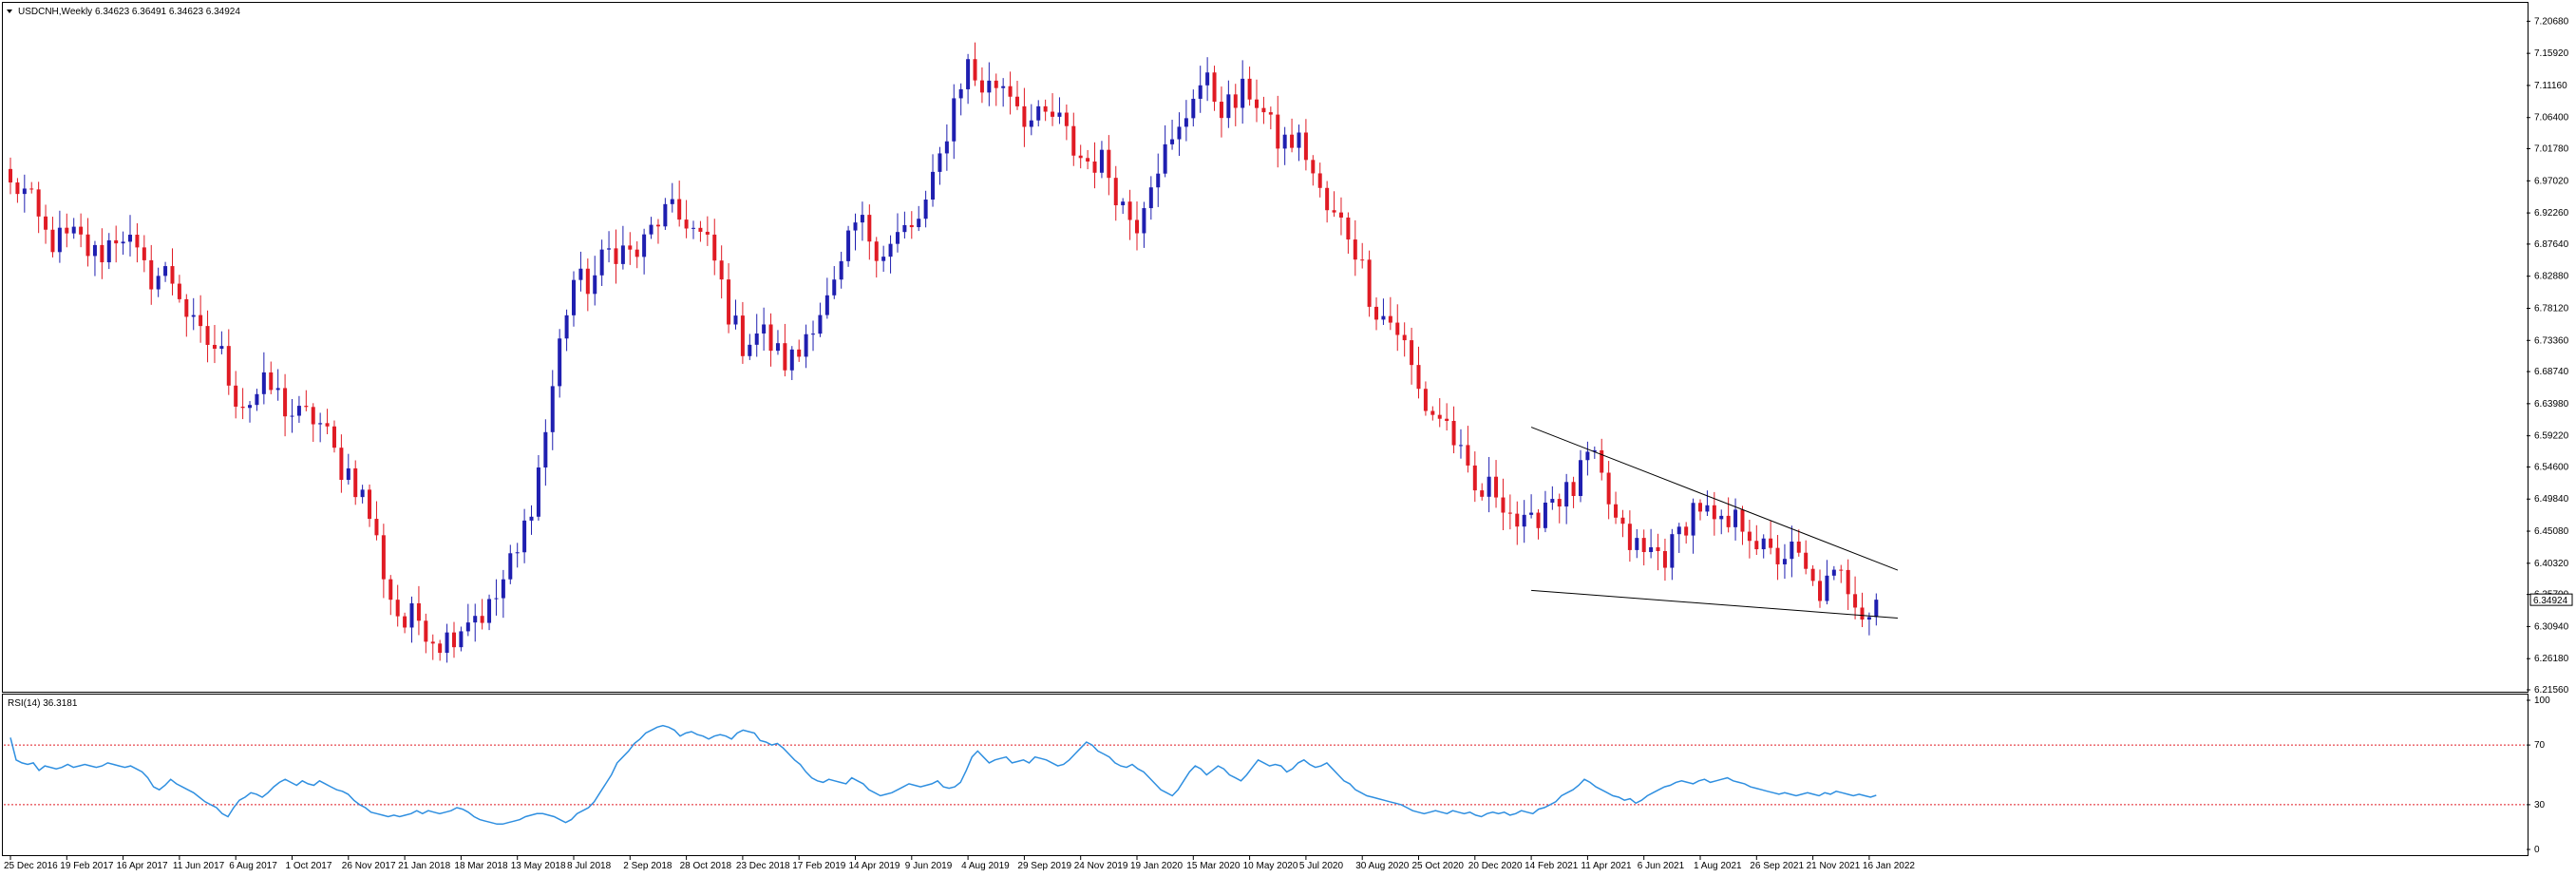  Describe the element at coordinates (9, 11) in the screenshot. I see `symbol-menu-arrow-icon` at that location.